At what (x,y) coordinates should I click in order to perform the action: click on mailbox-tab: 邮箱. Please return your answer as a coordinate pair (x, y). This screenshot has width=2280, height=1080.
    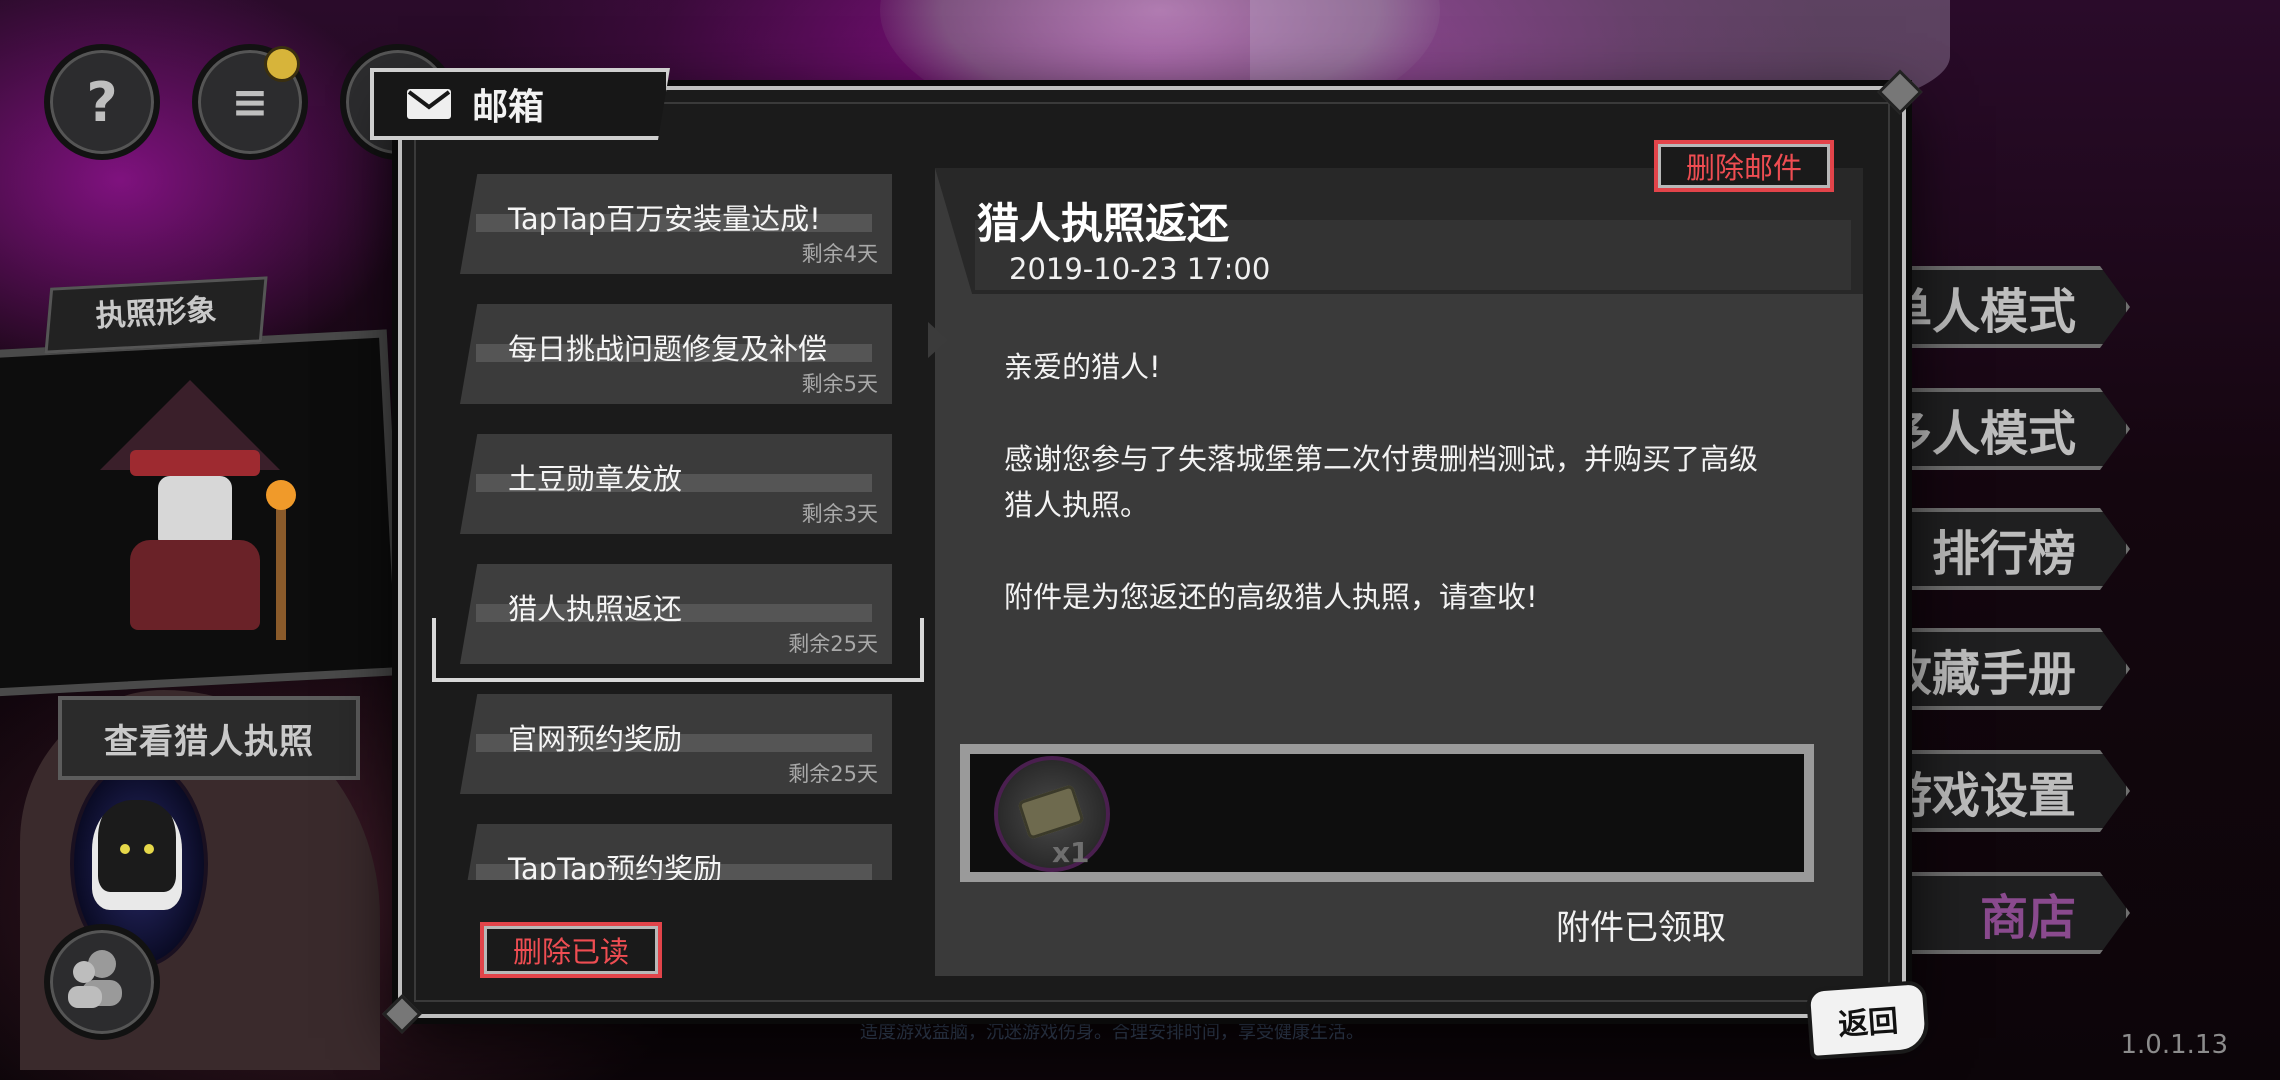
    Looking at the image, I should click on (520, 104).